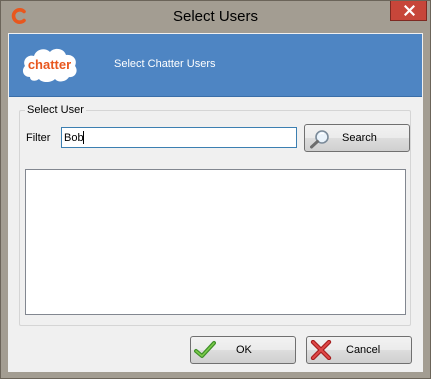 The width and height of the screenshot is (431, 379). I want to click on ok-button: OK, so click(243, 350).